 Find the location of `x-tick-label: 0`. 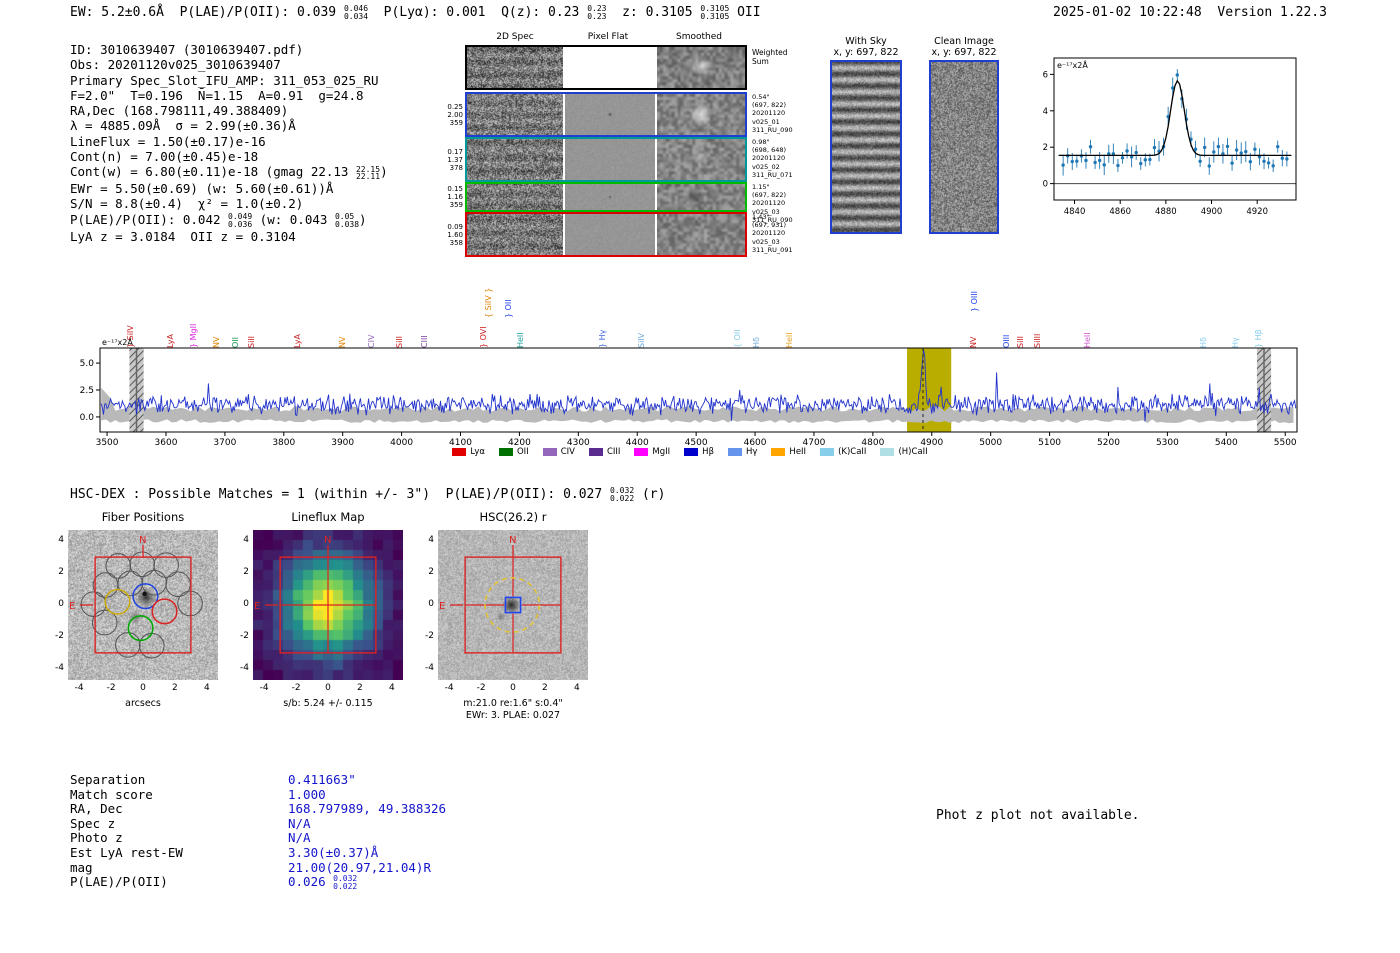

x-tick-label: 0 is located at coordinates (513, 688).